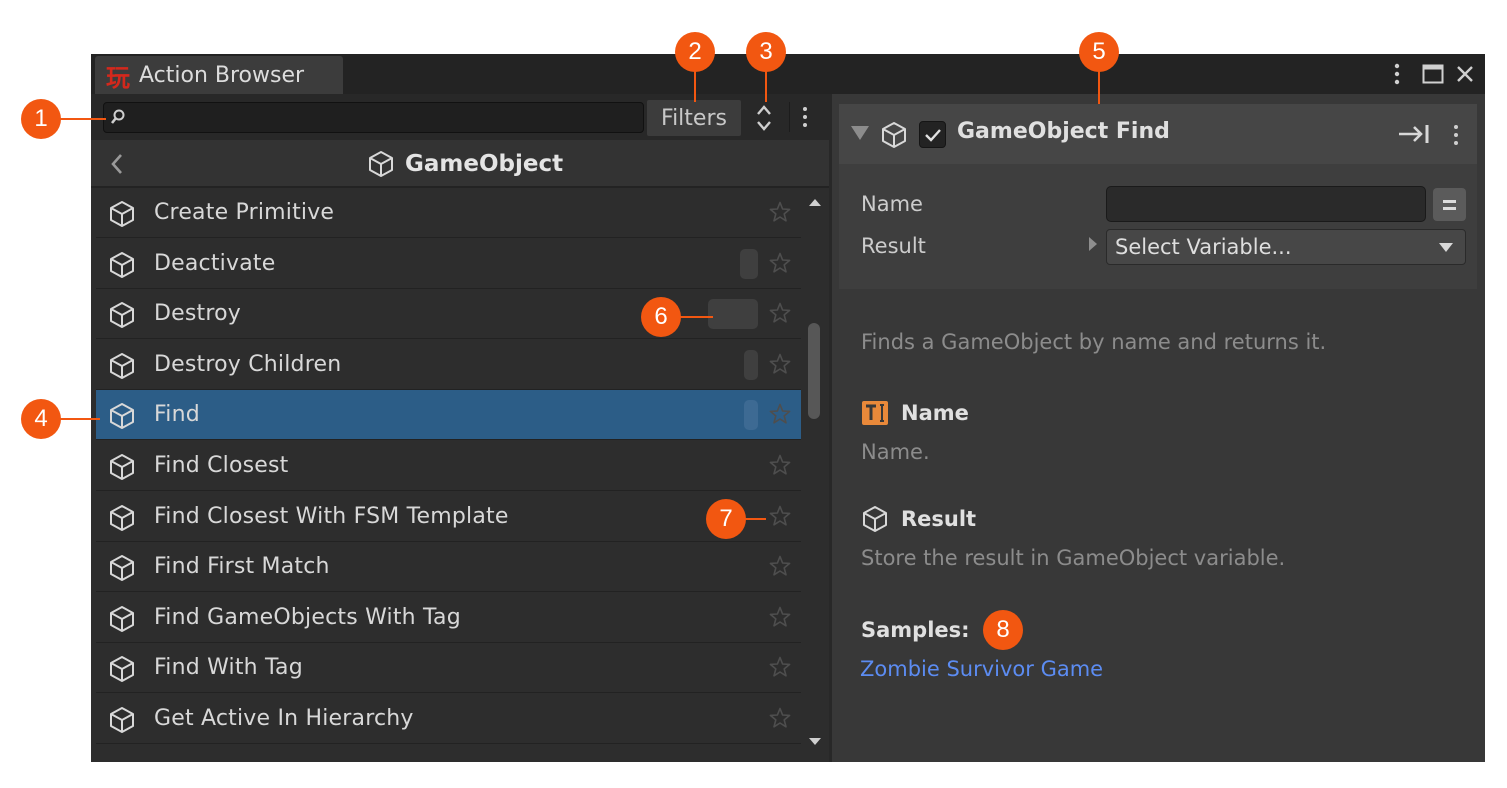 This screenshot has height=788, width=1507. What do you see at coordinates (465, 164) in the screenshot?
I see `category-title: GameObject` at bounding box center [465, 164].